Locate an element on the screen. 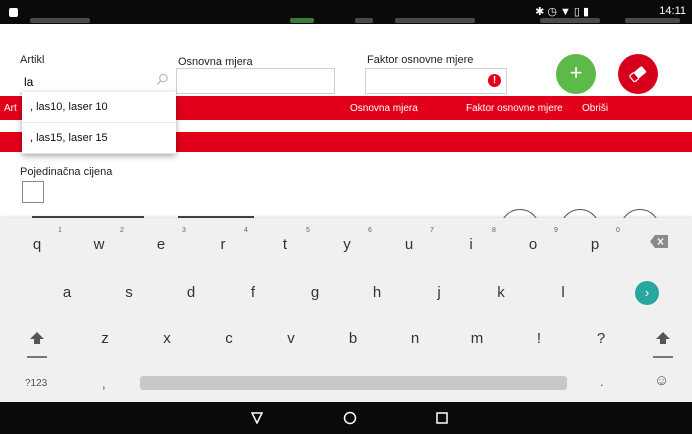 This screenshot has height=434, width=692. key-hint: 2 is located at coordinates (122, 230).